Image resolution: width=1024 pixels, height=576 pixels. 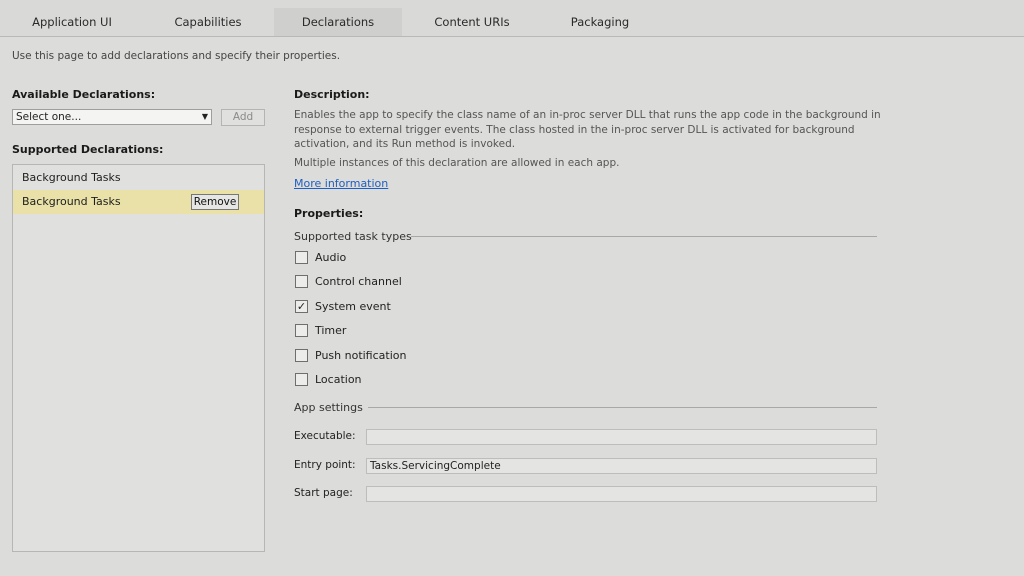 I want to click on checkbox-timer, so click(x=301, y=330).